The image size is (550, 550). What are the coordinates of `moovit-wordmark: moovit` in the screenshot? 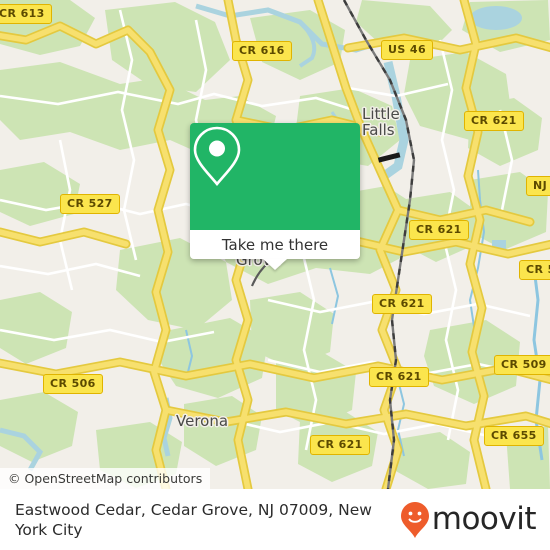 It's located at (484, 519).